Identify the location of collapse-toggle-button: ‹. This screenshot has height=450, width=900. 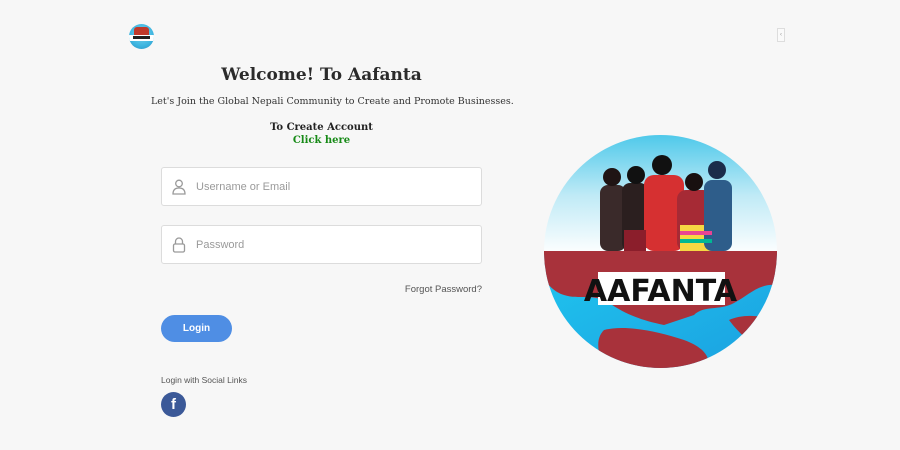
(781, 35).